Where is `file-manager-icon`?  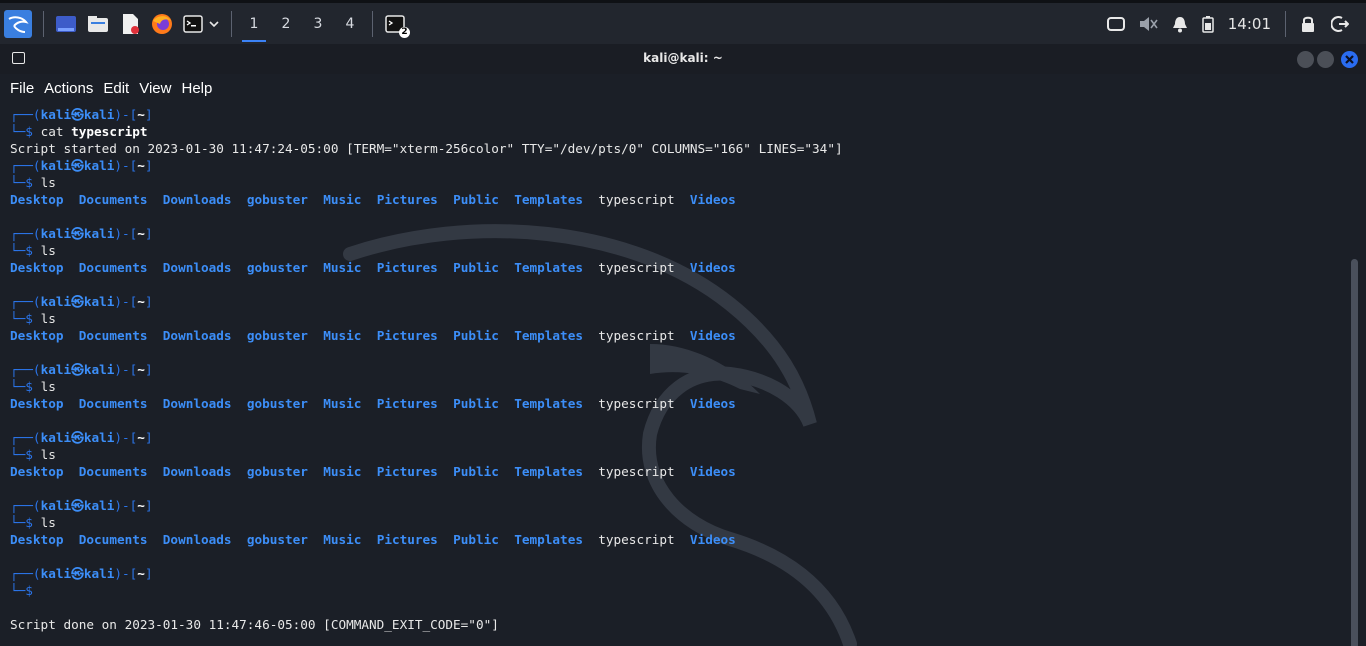 file-manager-icon is located at coordinates (98, 24).